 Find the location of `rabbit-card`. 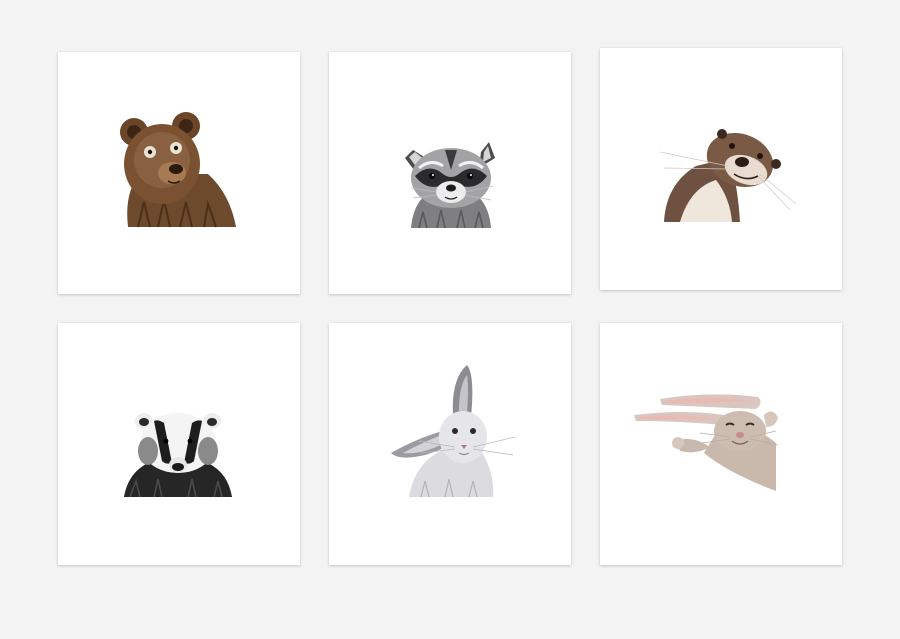

rabbit-card is located at coordinates (721, 444).